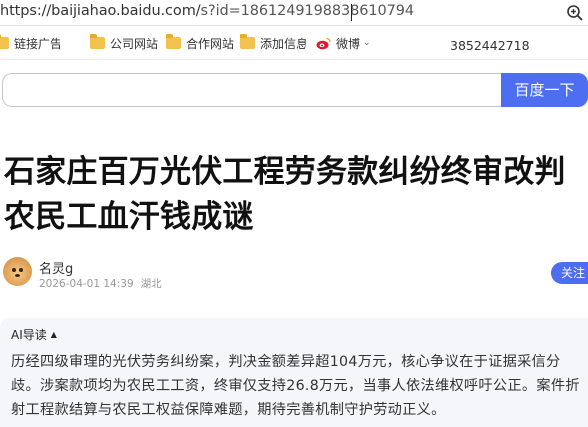  I want to click on bookmark-company: 公司网站, so click(124, 43).